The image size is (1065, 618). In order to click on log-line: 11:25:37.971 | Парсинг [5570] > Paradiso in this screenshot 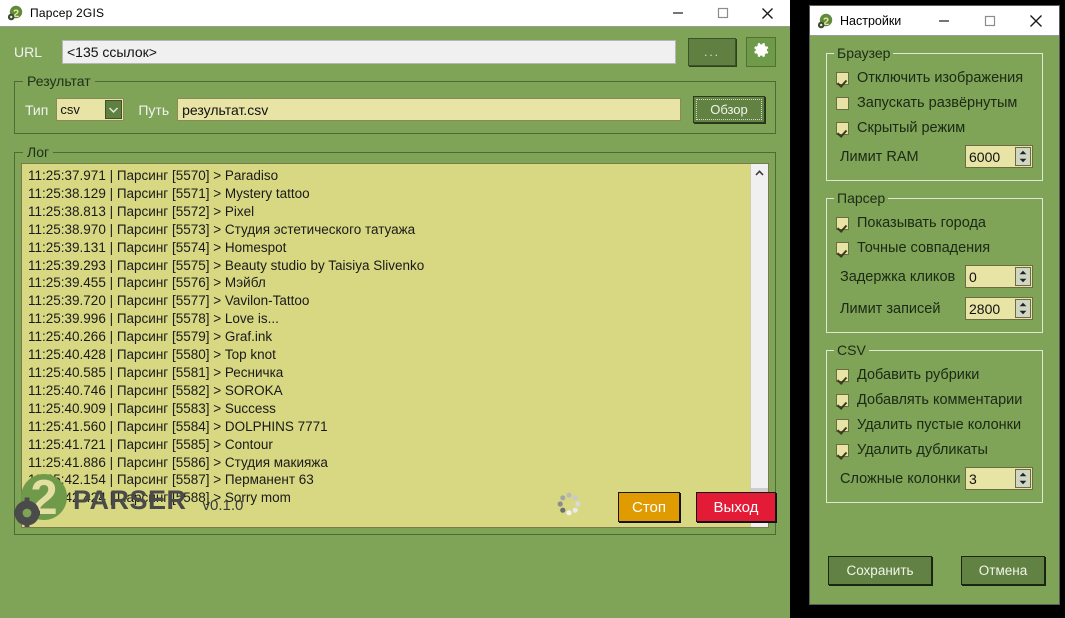, I will do `click(153, 175)`.